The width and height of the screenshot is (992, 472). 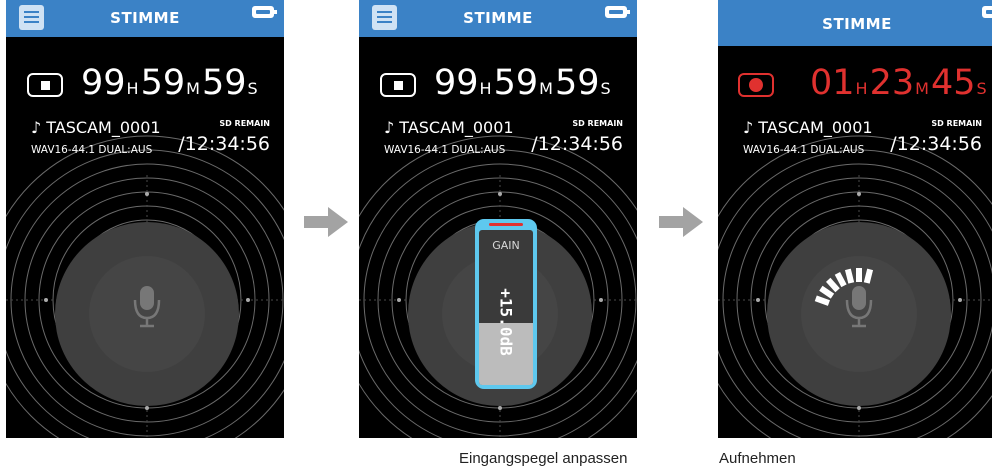 I want to click on gain-slider: GAIN +15.0dB, so click(x=506, y=304).